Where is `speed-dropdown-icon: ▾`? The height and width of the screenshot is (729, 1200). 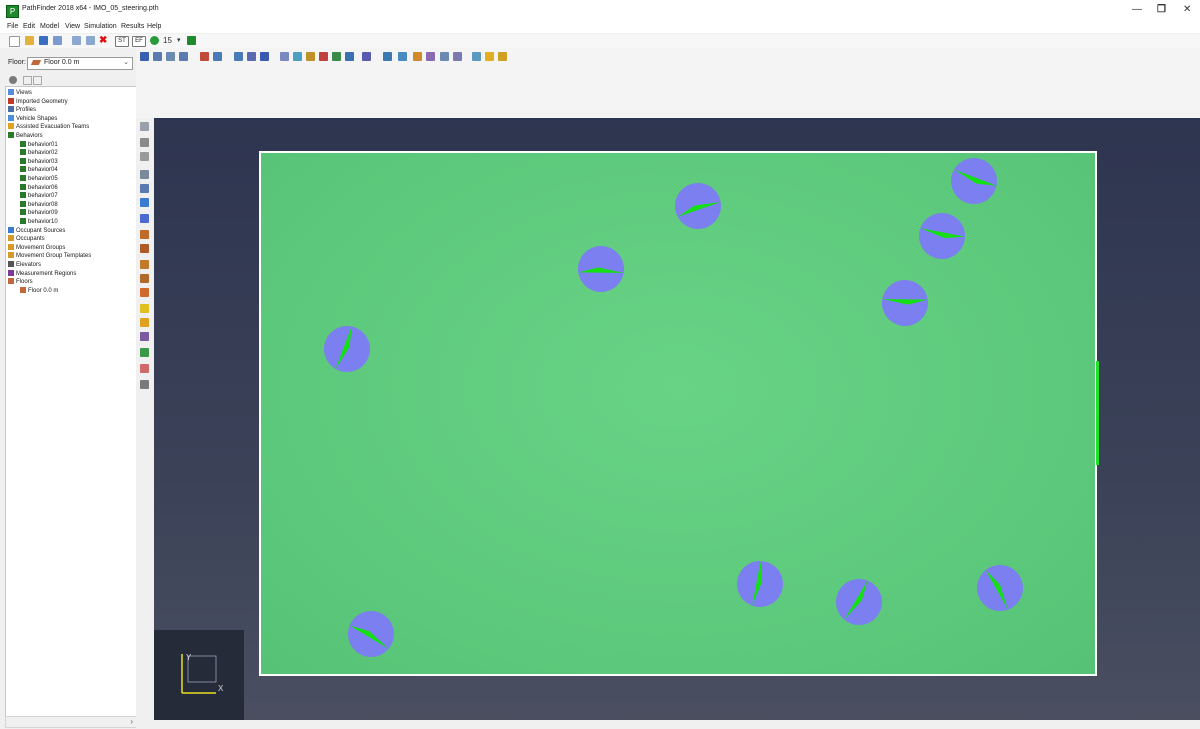
speed-dropdown-icon: ▾ is located at coordinates (181, 40).